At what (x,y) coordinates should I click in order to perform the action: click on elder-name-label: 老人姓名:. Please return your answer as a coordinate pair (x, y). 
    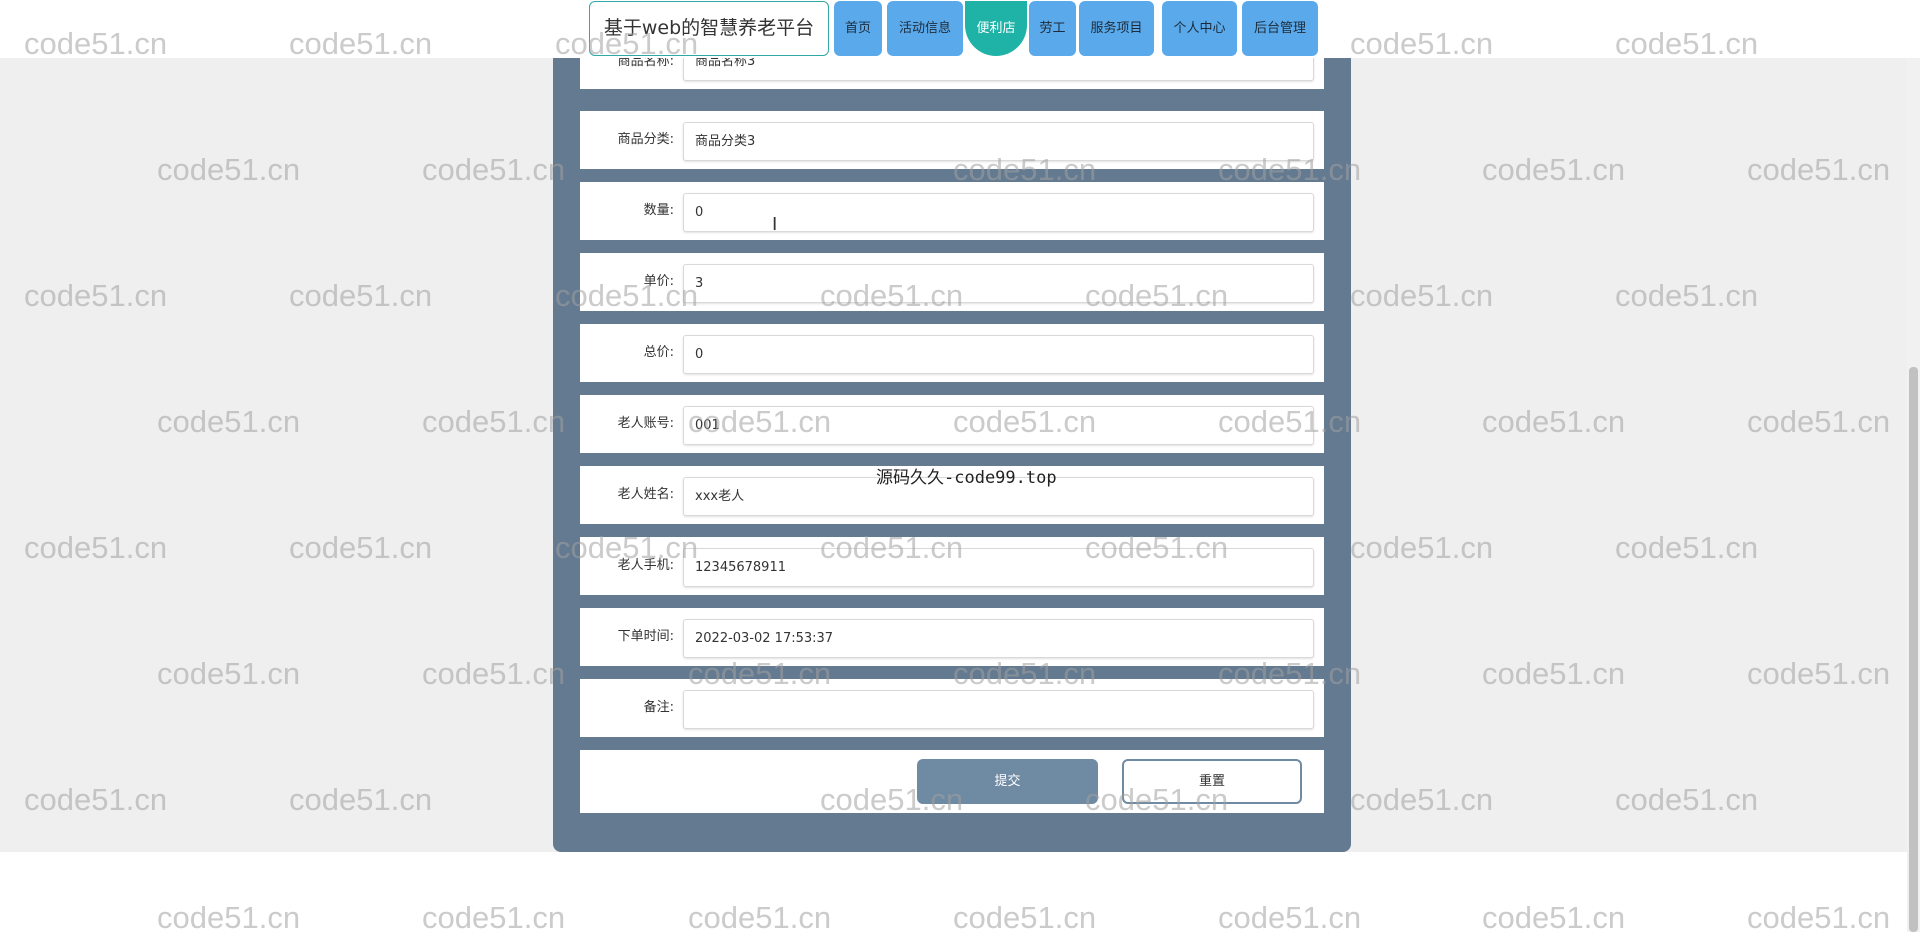
    Looking at the image, I should click on (645, 494).